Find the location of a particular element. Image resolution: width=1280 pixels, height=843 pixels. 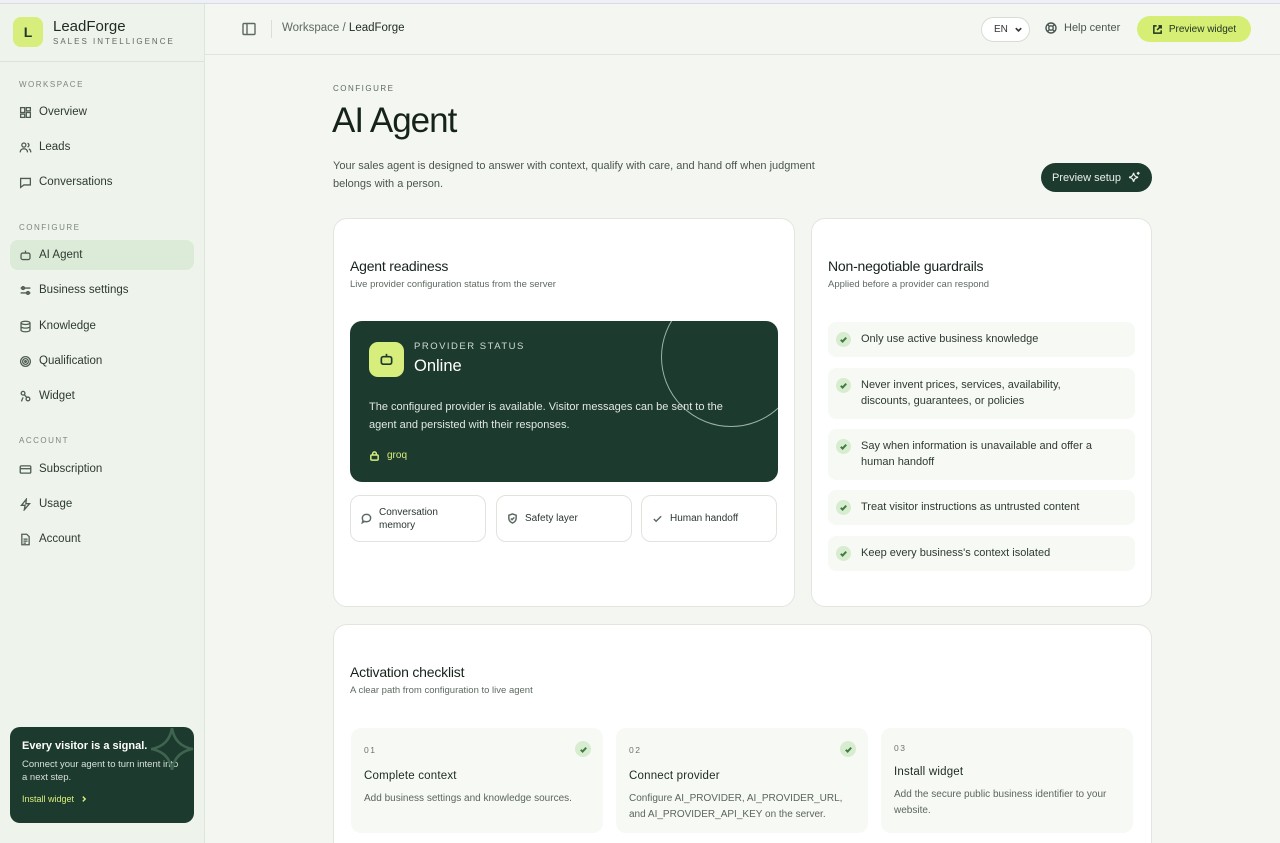

sidebar-item-label: Overview is located at coordinates (63, 112).